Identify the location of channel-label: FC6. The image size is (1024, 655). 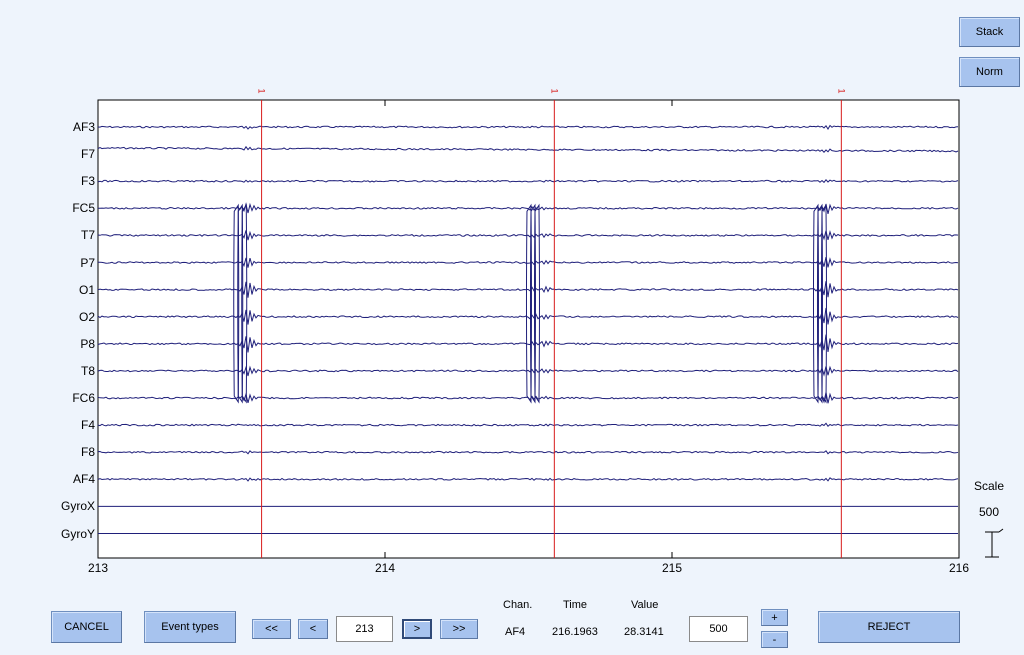
(83, 398).